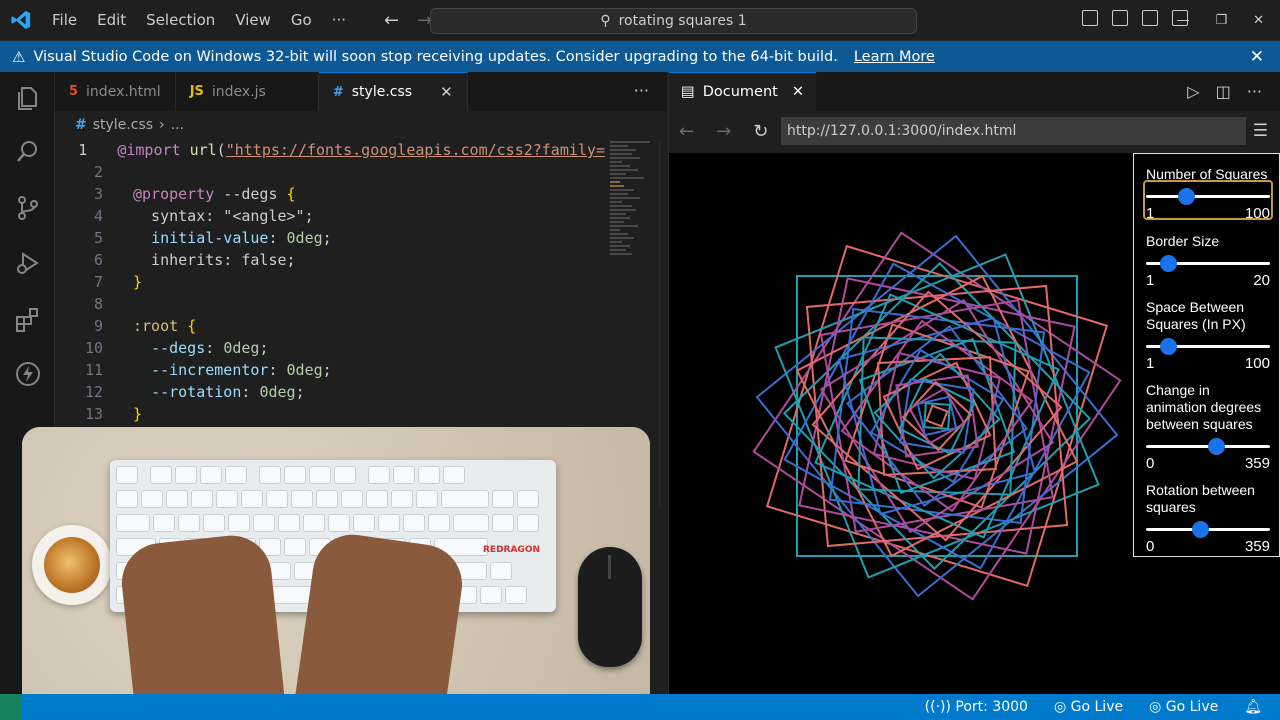 The height and width of the screenshot is (720, 1280). I want to click on browser-back-icon: ←, so click(686, 131).